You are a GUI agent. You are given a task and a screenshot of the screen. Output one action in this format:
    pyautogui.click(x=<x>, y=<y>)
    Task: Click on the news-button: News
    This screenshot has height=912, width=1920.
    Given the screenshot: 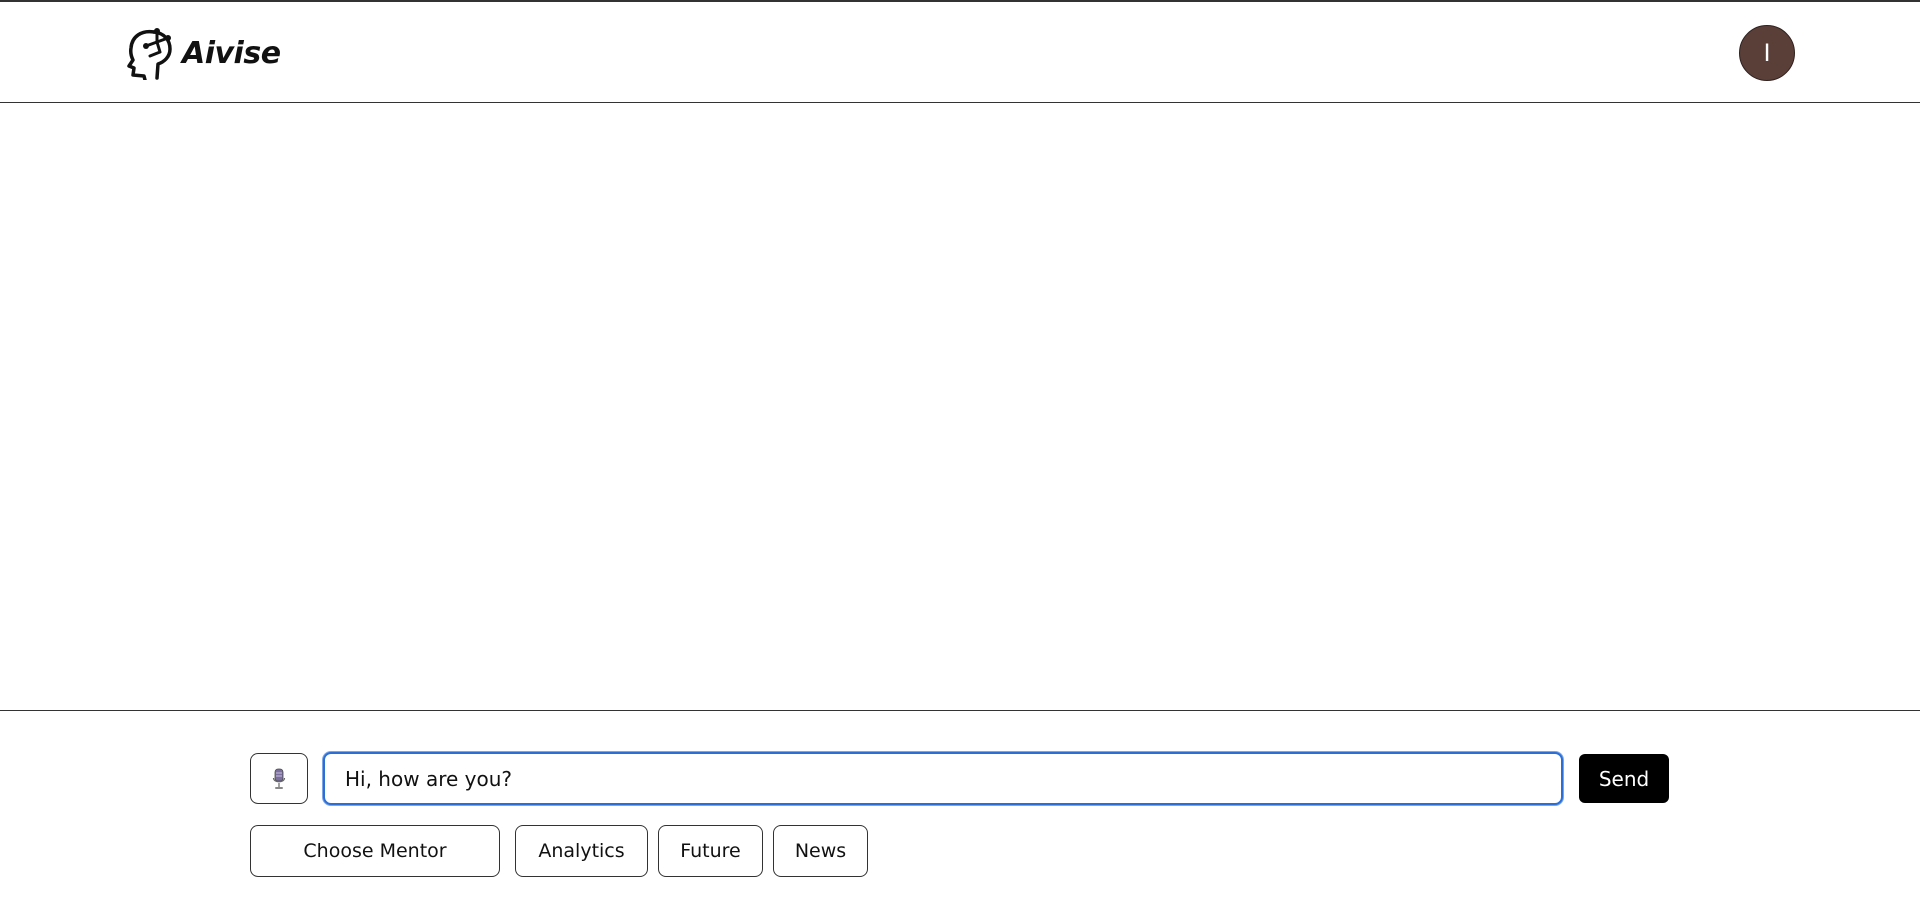 What is the action you would take?
    pyautogui.click(x=820, y=851)
    